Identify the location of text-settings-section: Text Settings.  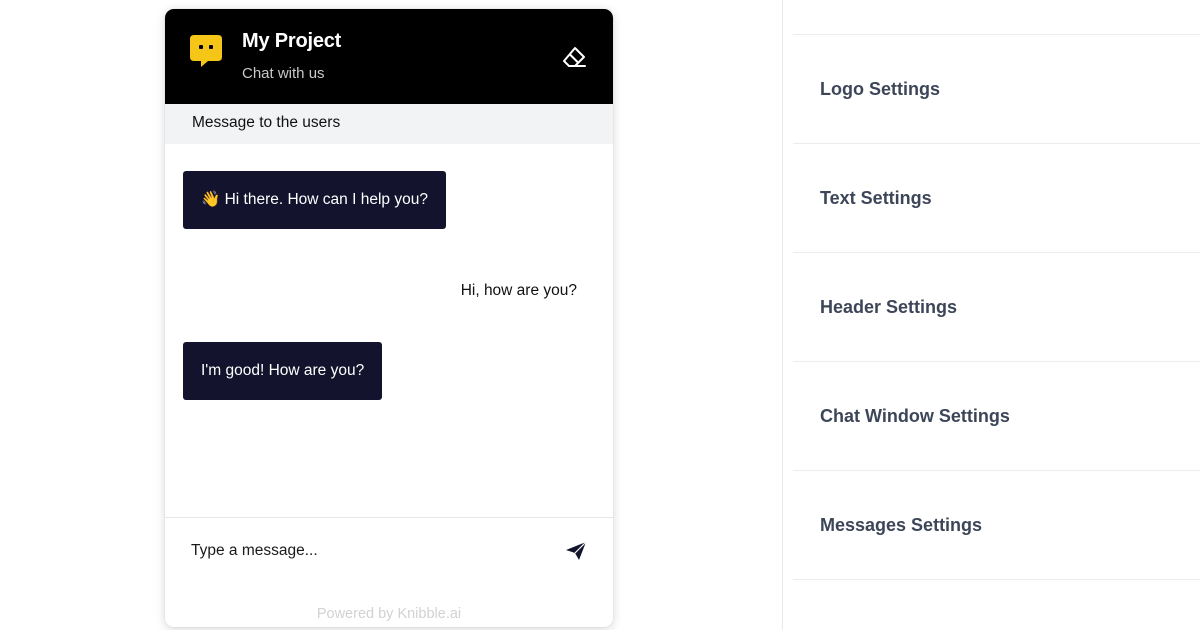
(996, 198).